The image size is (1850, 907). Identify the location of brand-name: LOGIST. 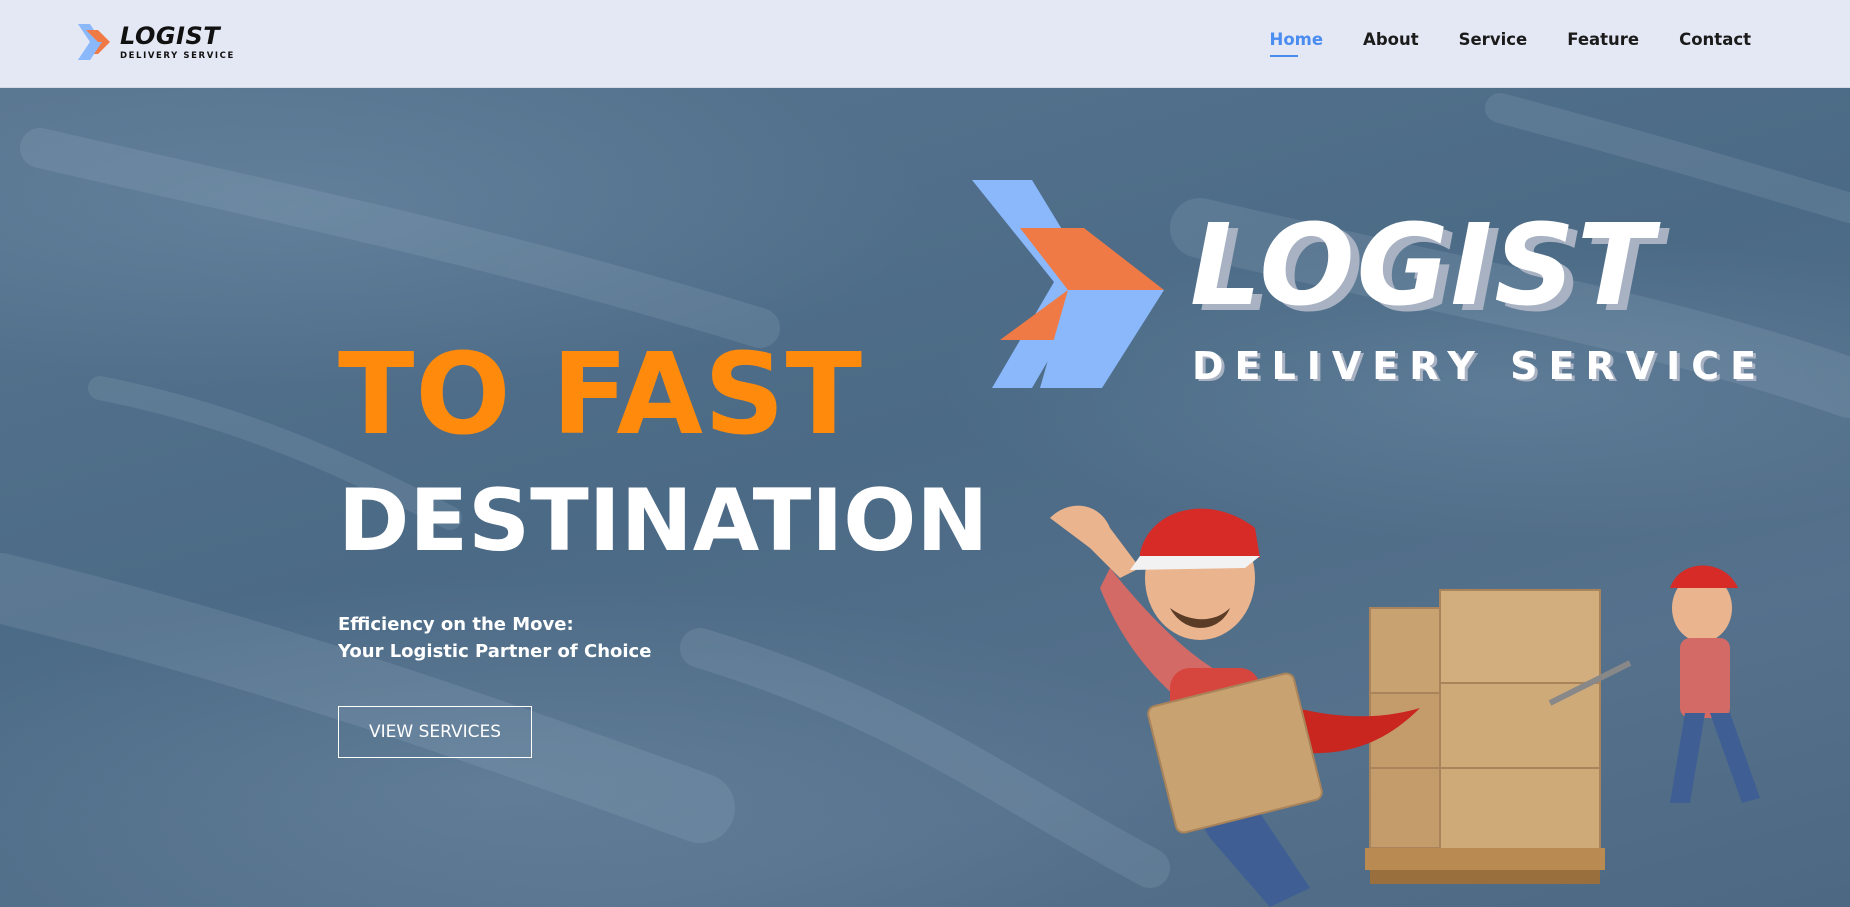
(170, 36).